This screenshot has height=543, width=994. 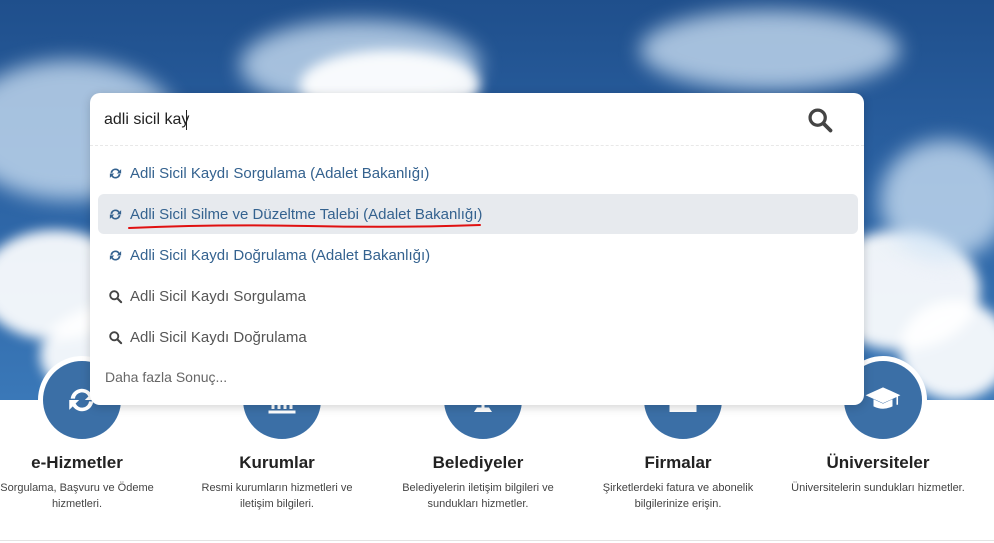 What do you see at coordinates (878, 462) in the screenshot?
I see `category-title: Üniversiteler` at bounding box center [878, 462].